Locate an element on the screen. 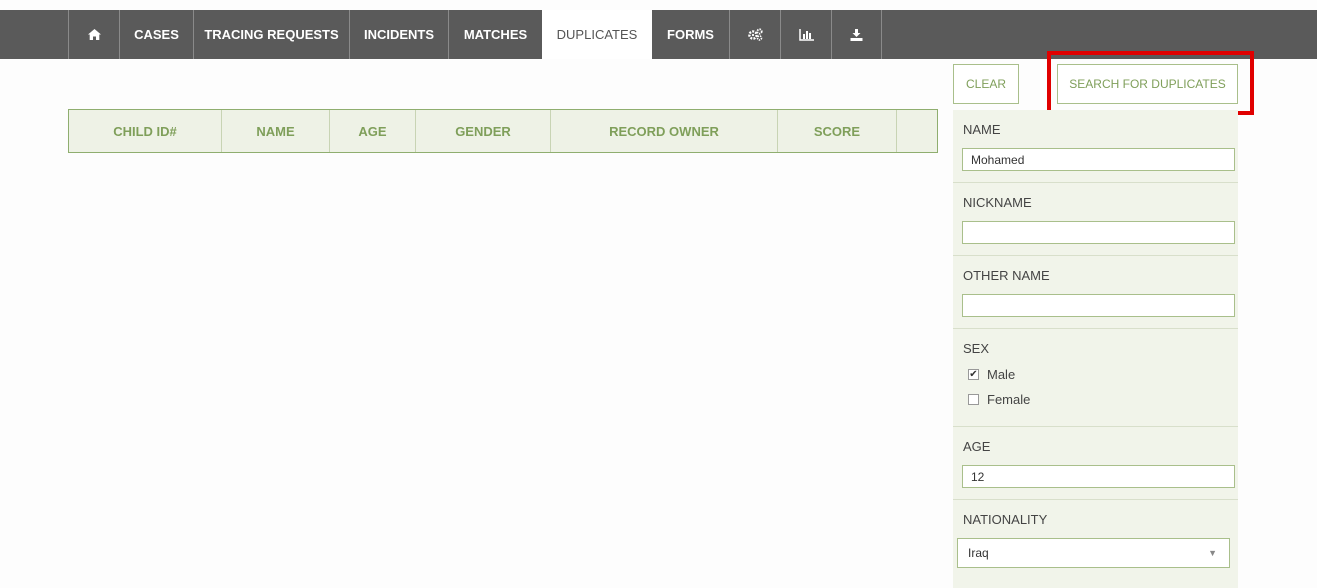 The height and width of the screenshot is (588, 1317). filter-nationality-section: NATIONALITY Iraq ▼ is located at coordinates (1095, 544).